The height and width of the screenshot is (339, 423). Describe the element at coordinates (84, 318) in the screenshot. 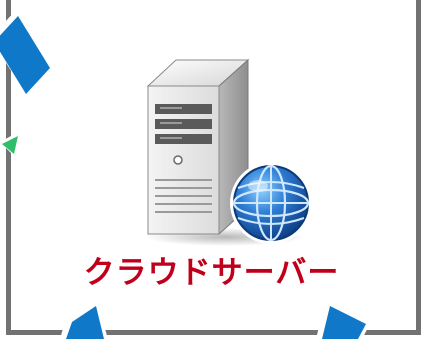

I see `bottom-left-arrow` at that location.